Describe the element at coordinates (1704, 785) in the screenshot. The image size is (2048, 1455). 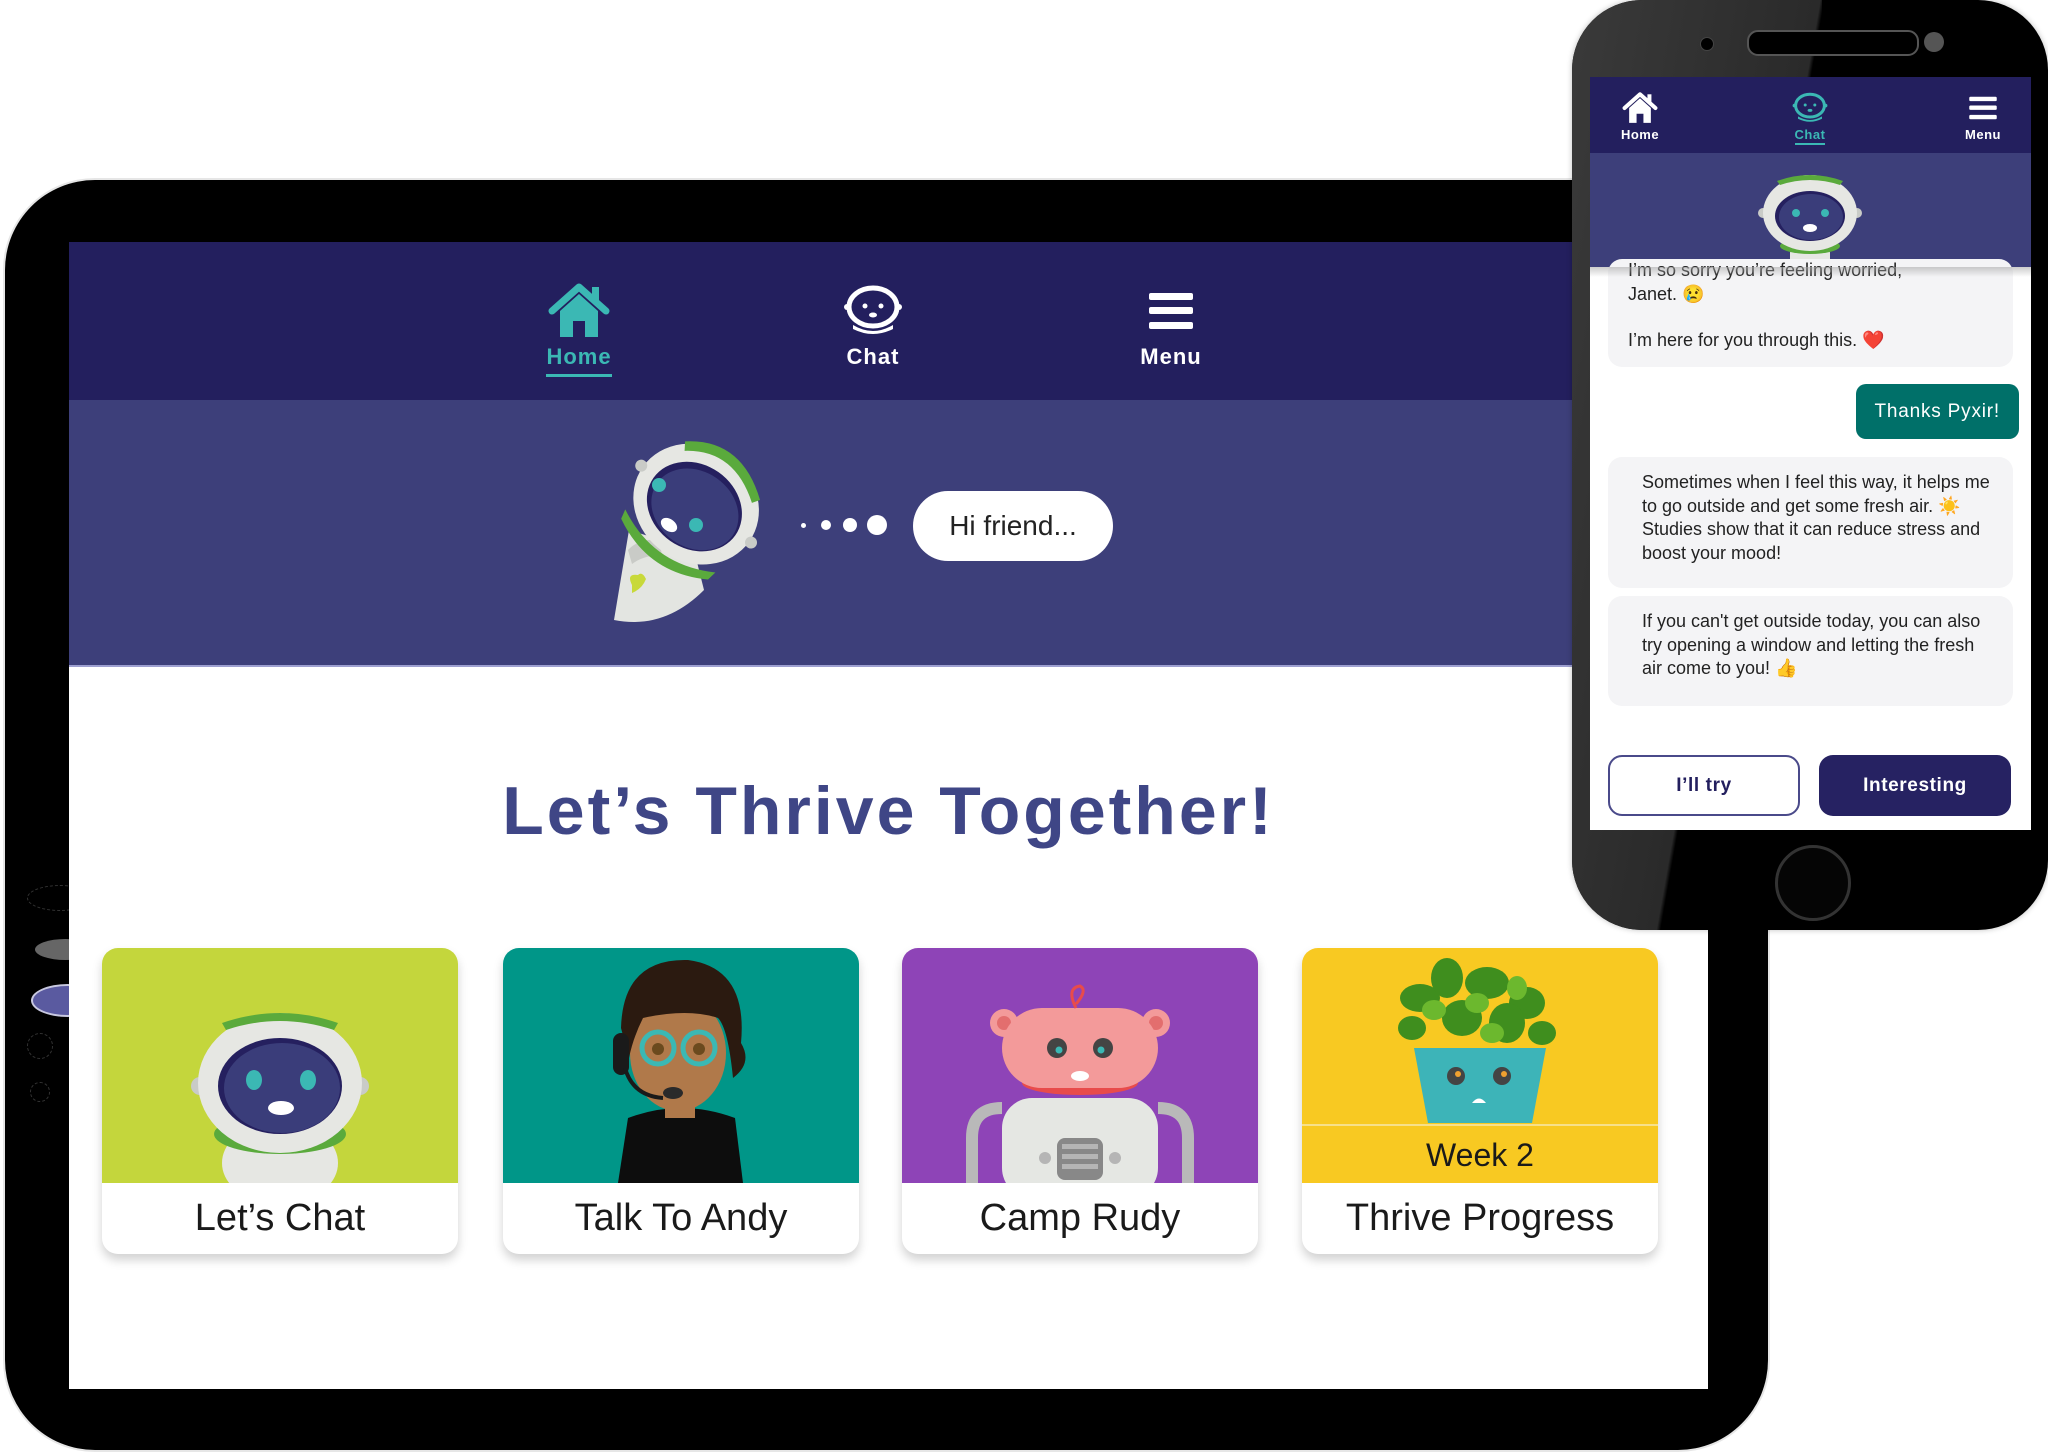
I see `quick-reply-ill-try: I’ll try` at that location.